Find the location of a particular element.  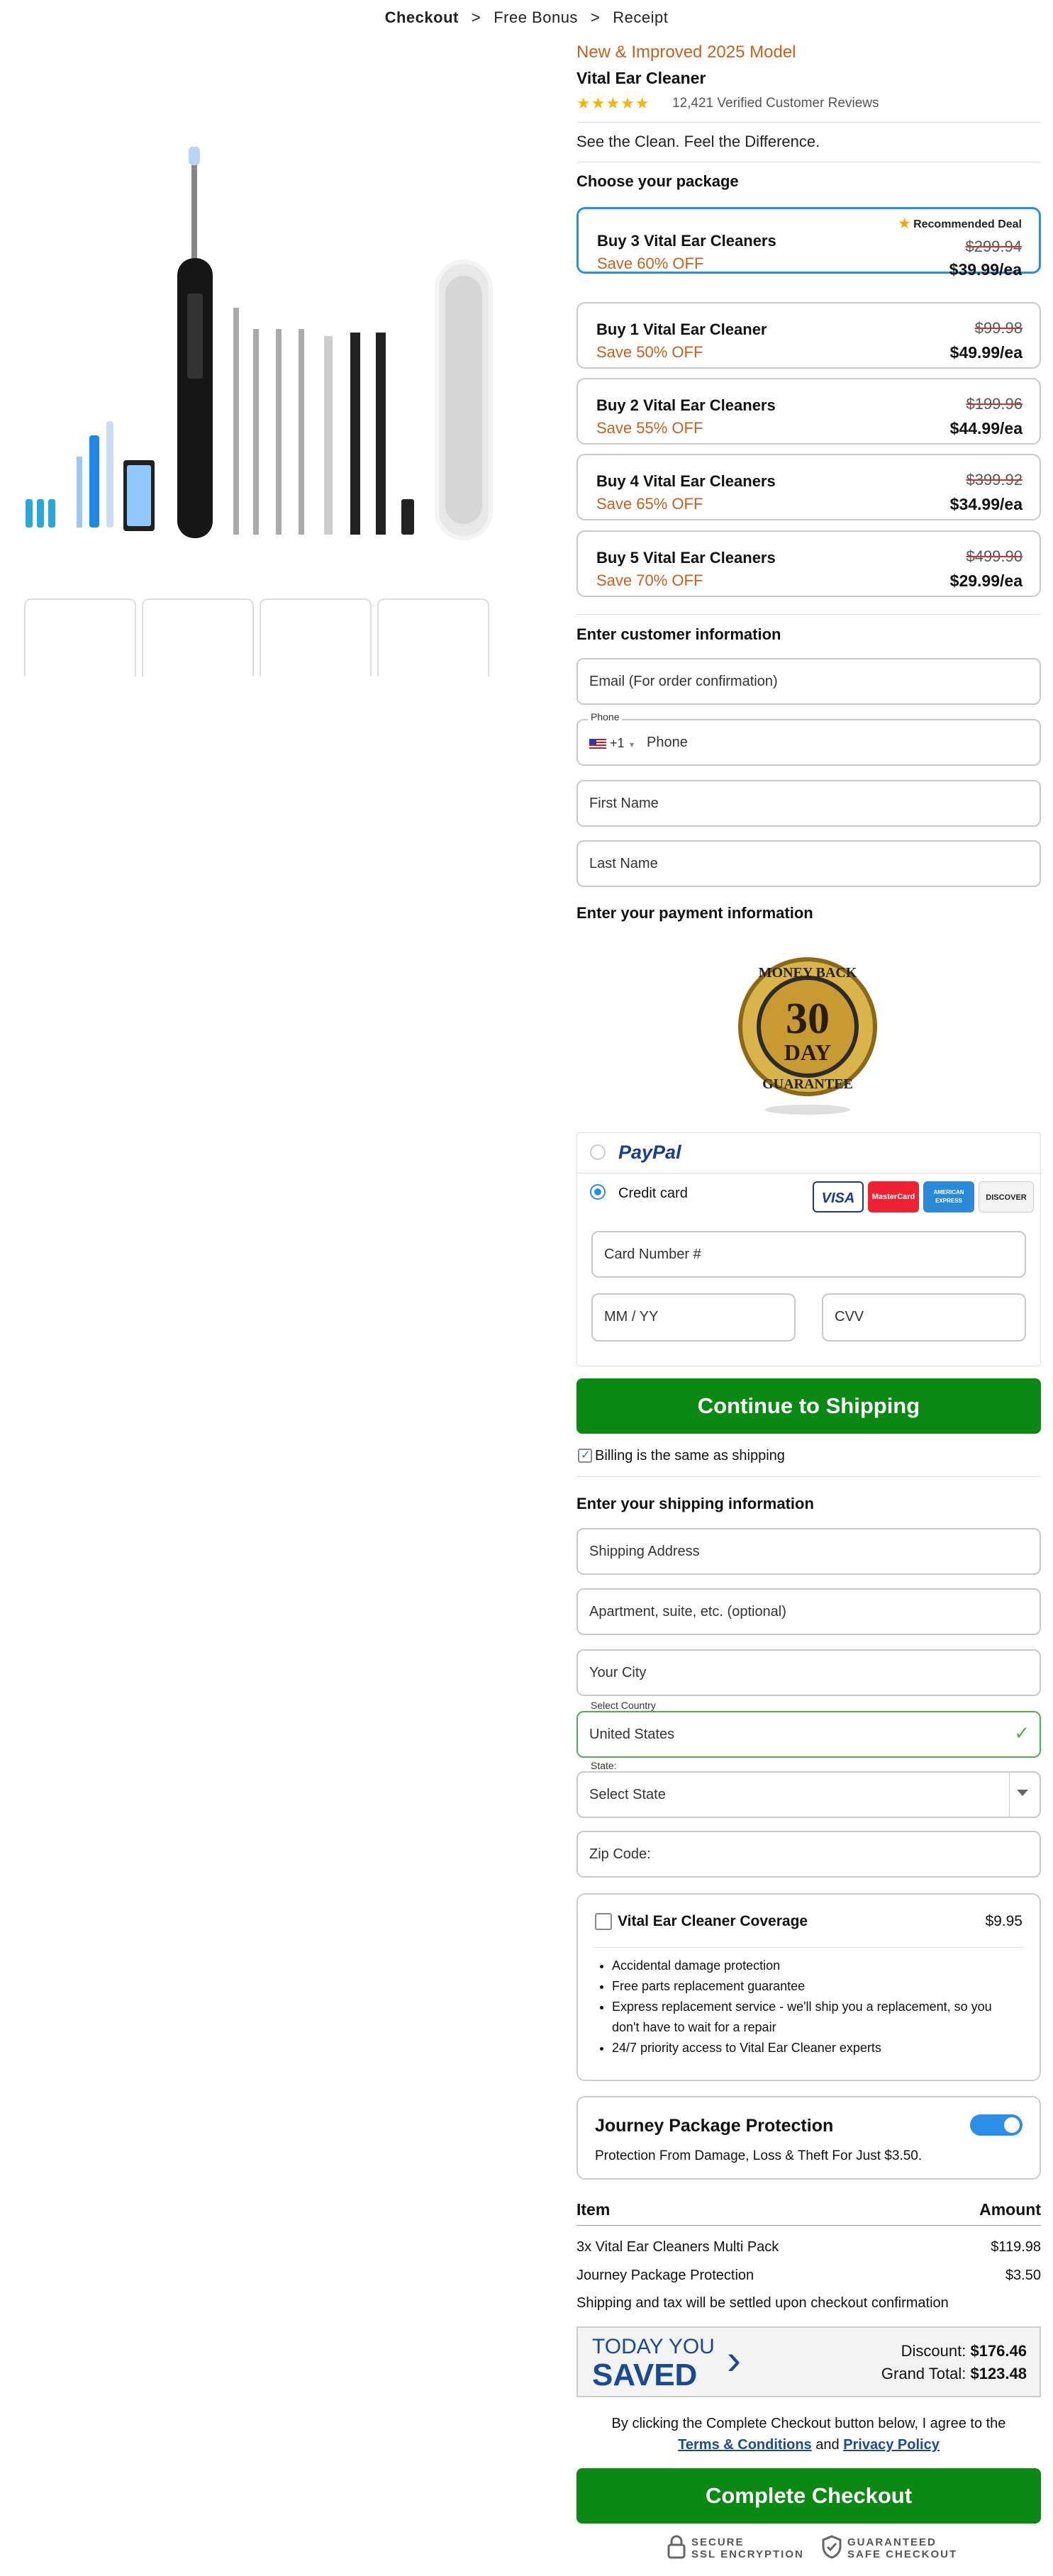

secure-badge: SECURE SSL ENCRYPTION is located at coordinates (748, 2548).